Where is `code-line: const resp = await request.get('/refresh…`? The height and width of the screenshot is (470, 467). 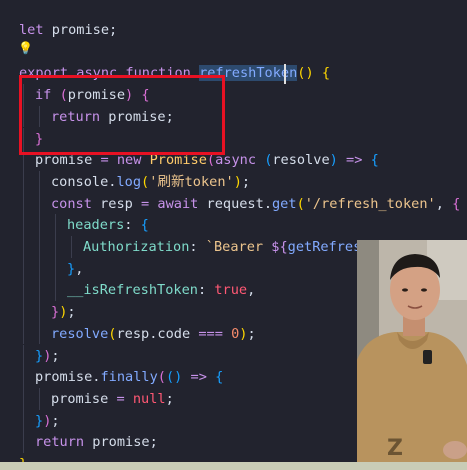 code-line: const resp = await request.get('/refresh… is located at coordinates (255, 204).